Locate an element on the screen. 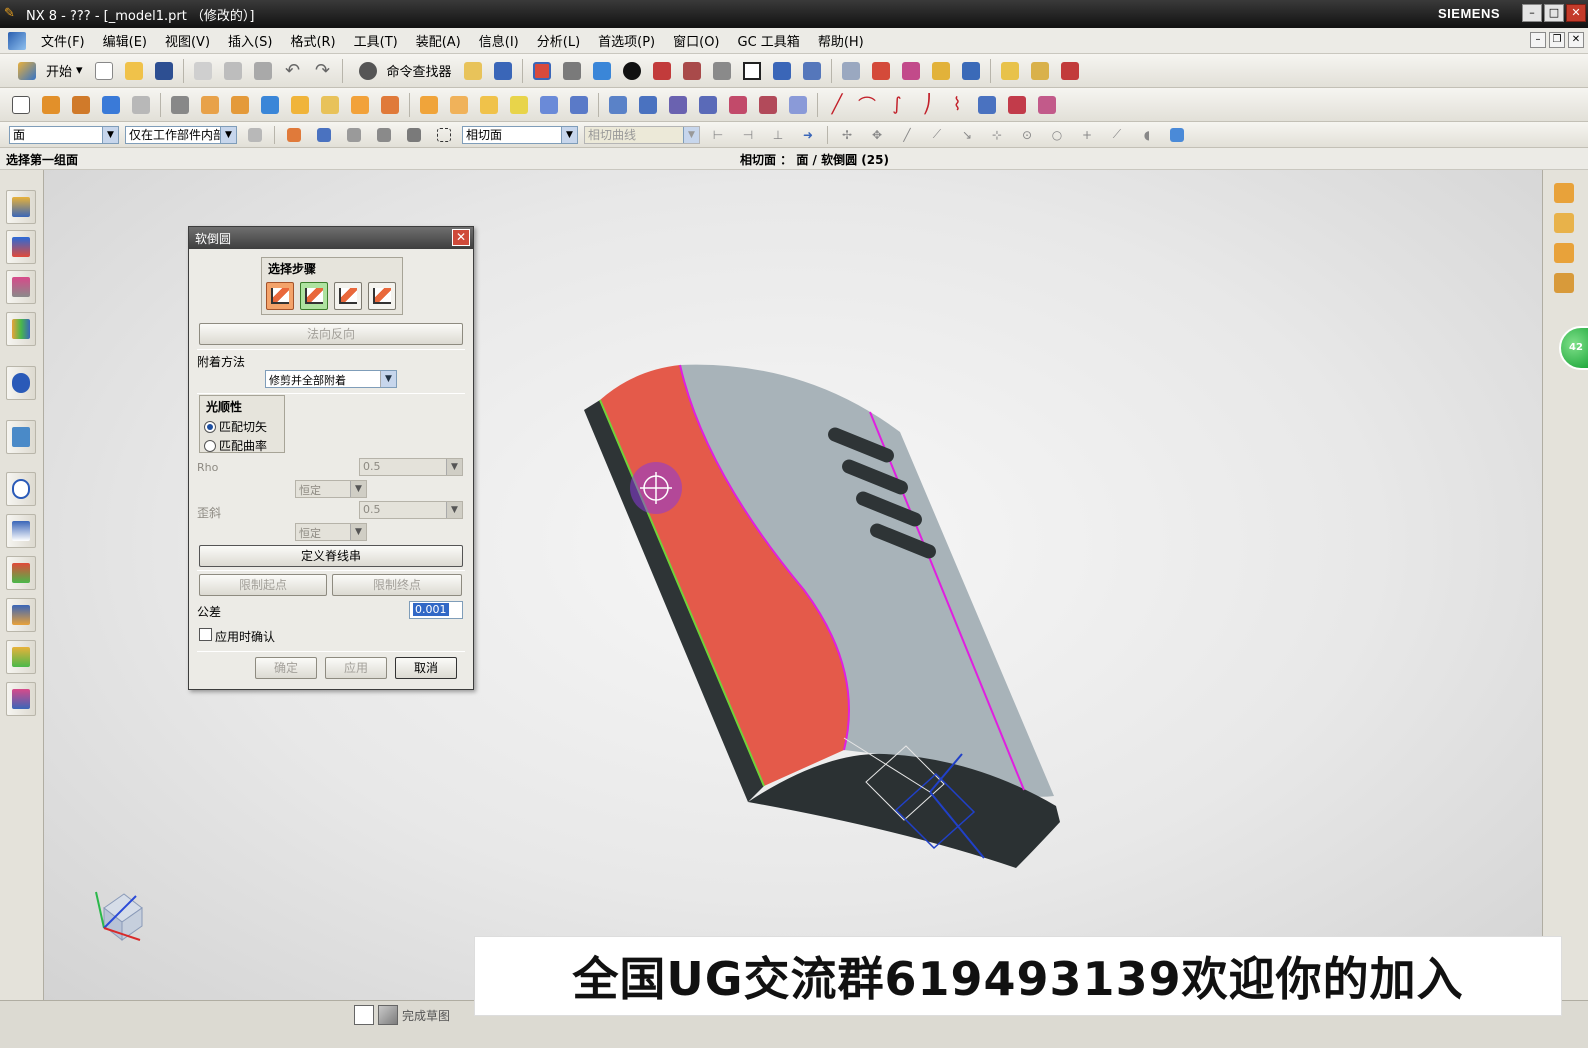  selection-tool-icon is located at coordinates (473, 71).